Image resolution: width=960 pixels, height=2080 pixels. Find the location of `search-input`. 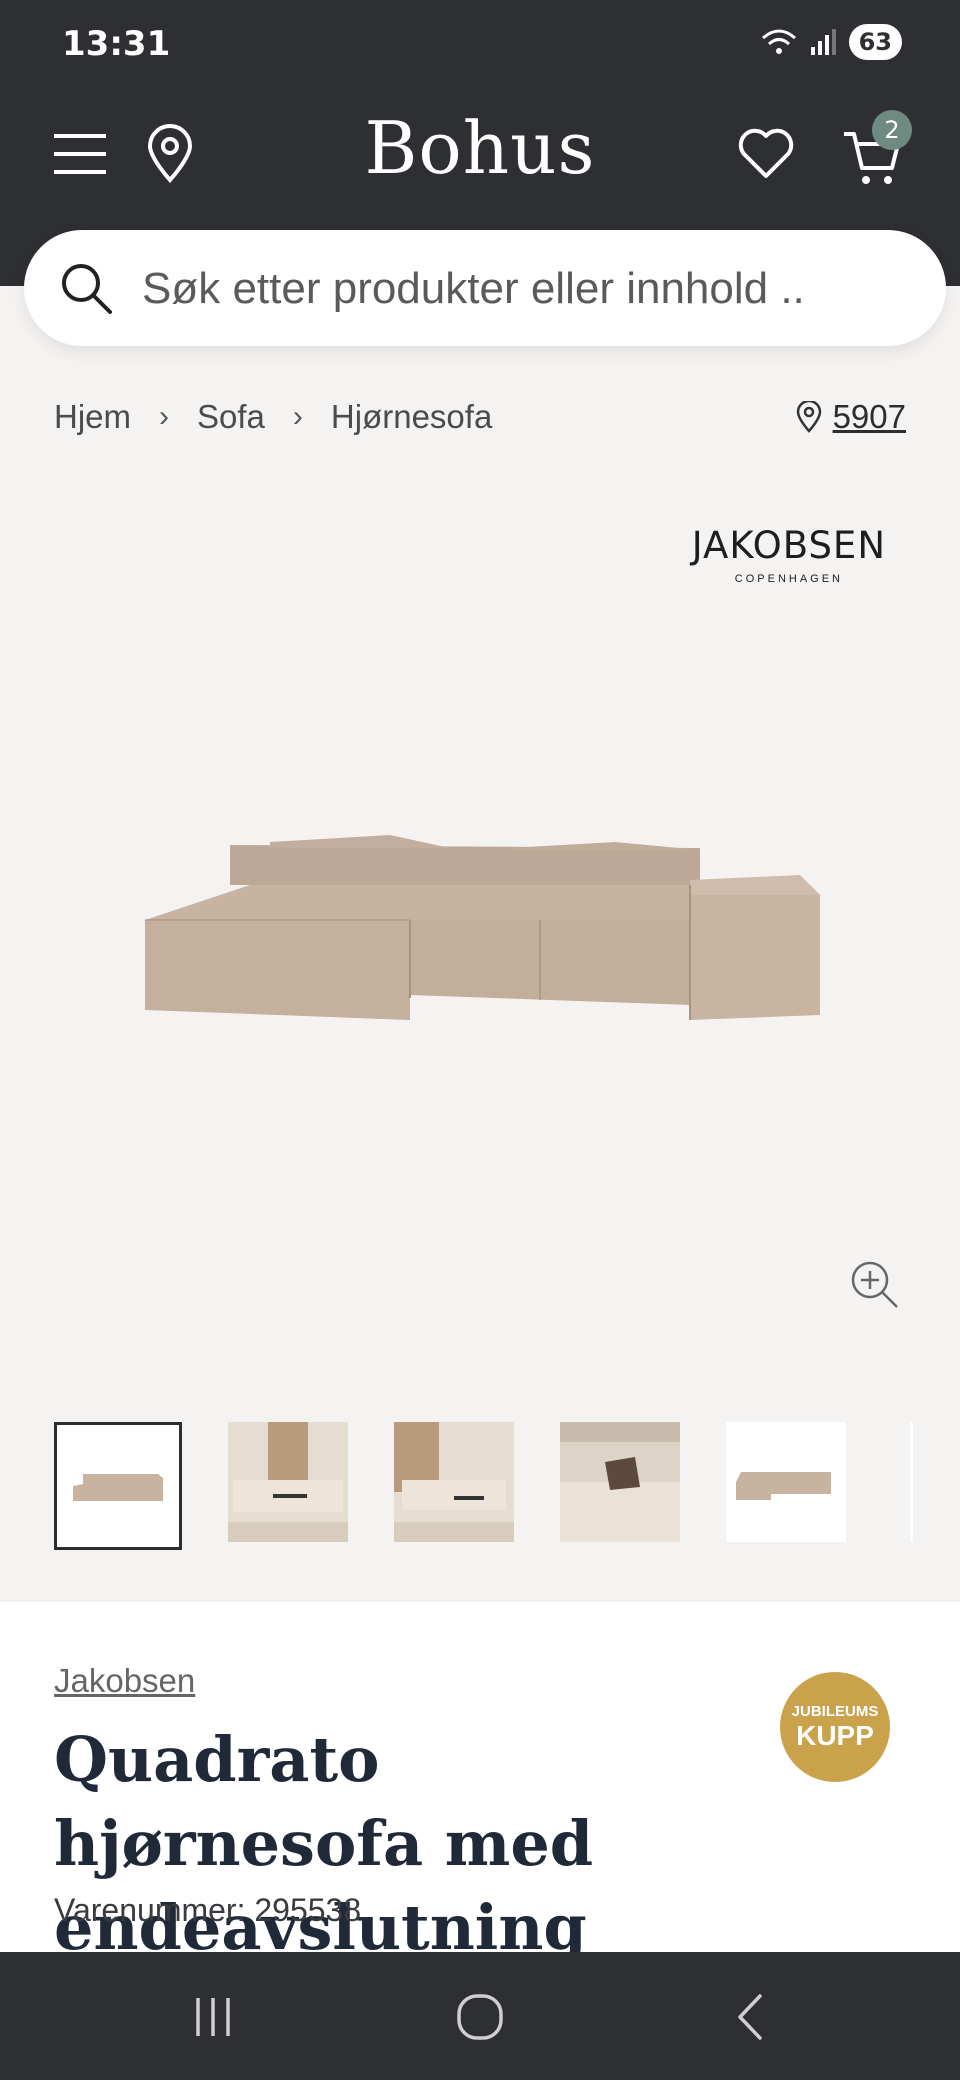

search-input is located at coordinates (527, 289).